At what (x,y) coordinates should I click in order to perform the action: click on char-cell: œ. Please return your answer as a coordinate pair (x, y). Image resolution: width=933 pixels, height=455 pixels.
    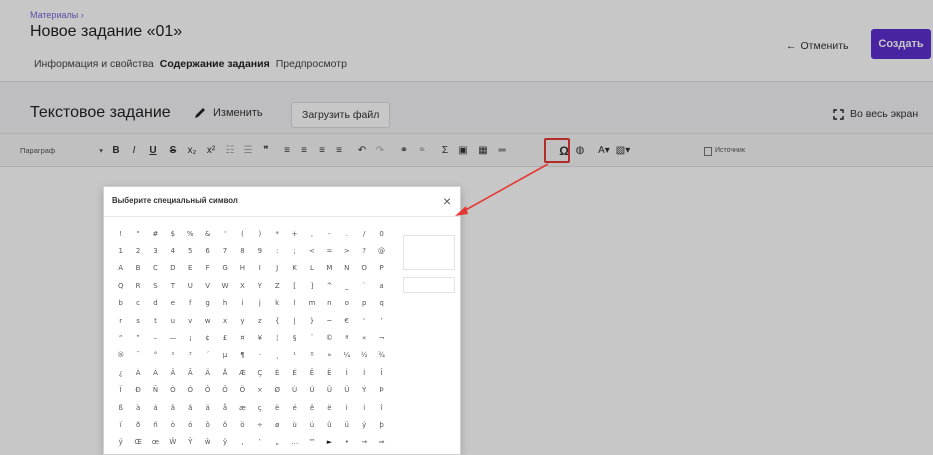
    Looking at the image, I should click on (155, 442).